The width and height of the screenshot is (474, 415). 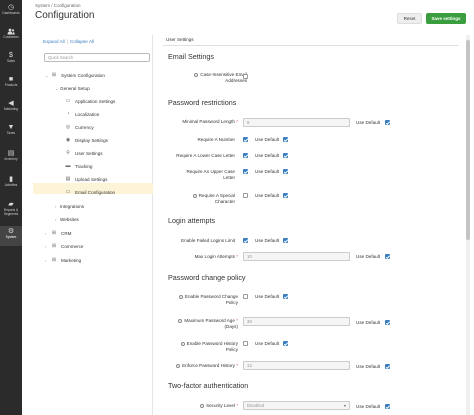 I want to click on tree-item-localization: ◔ Localization, so click(x=81, y=114).